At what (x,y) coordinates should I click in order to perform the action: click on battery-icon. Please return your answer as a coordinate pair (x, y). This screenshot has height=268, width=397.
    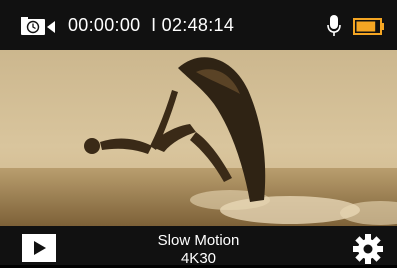
    Looking at the image, I should click on (368, 26).